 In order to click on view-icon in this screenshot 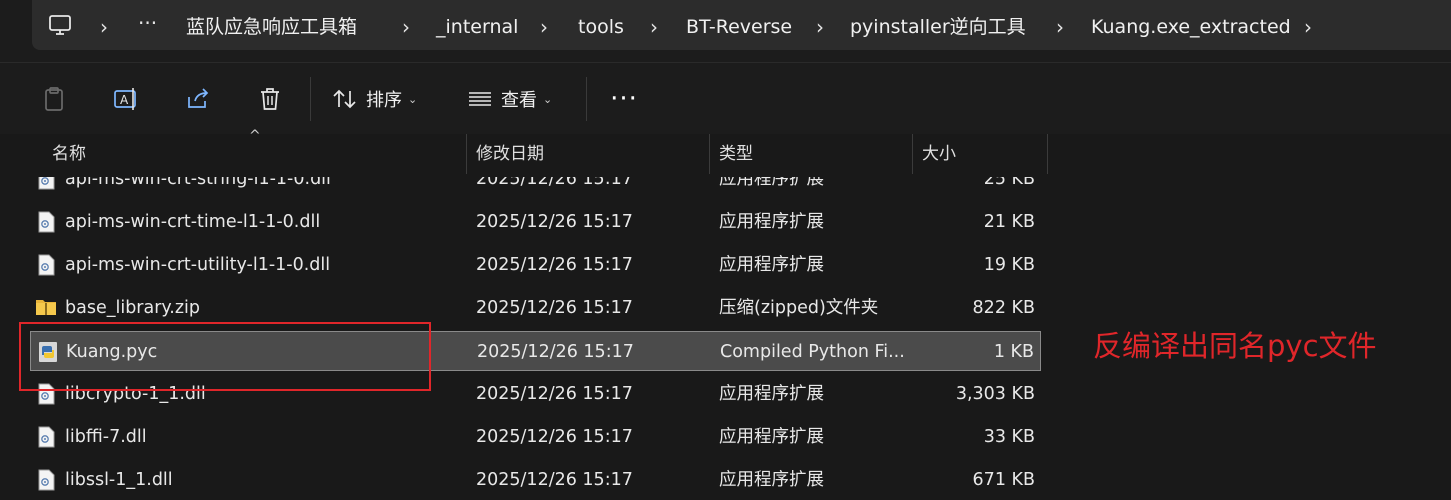, I will do `click(480, 99)`.